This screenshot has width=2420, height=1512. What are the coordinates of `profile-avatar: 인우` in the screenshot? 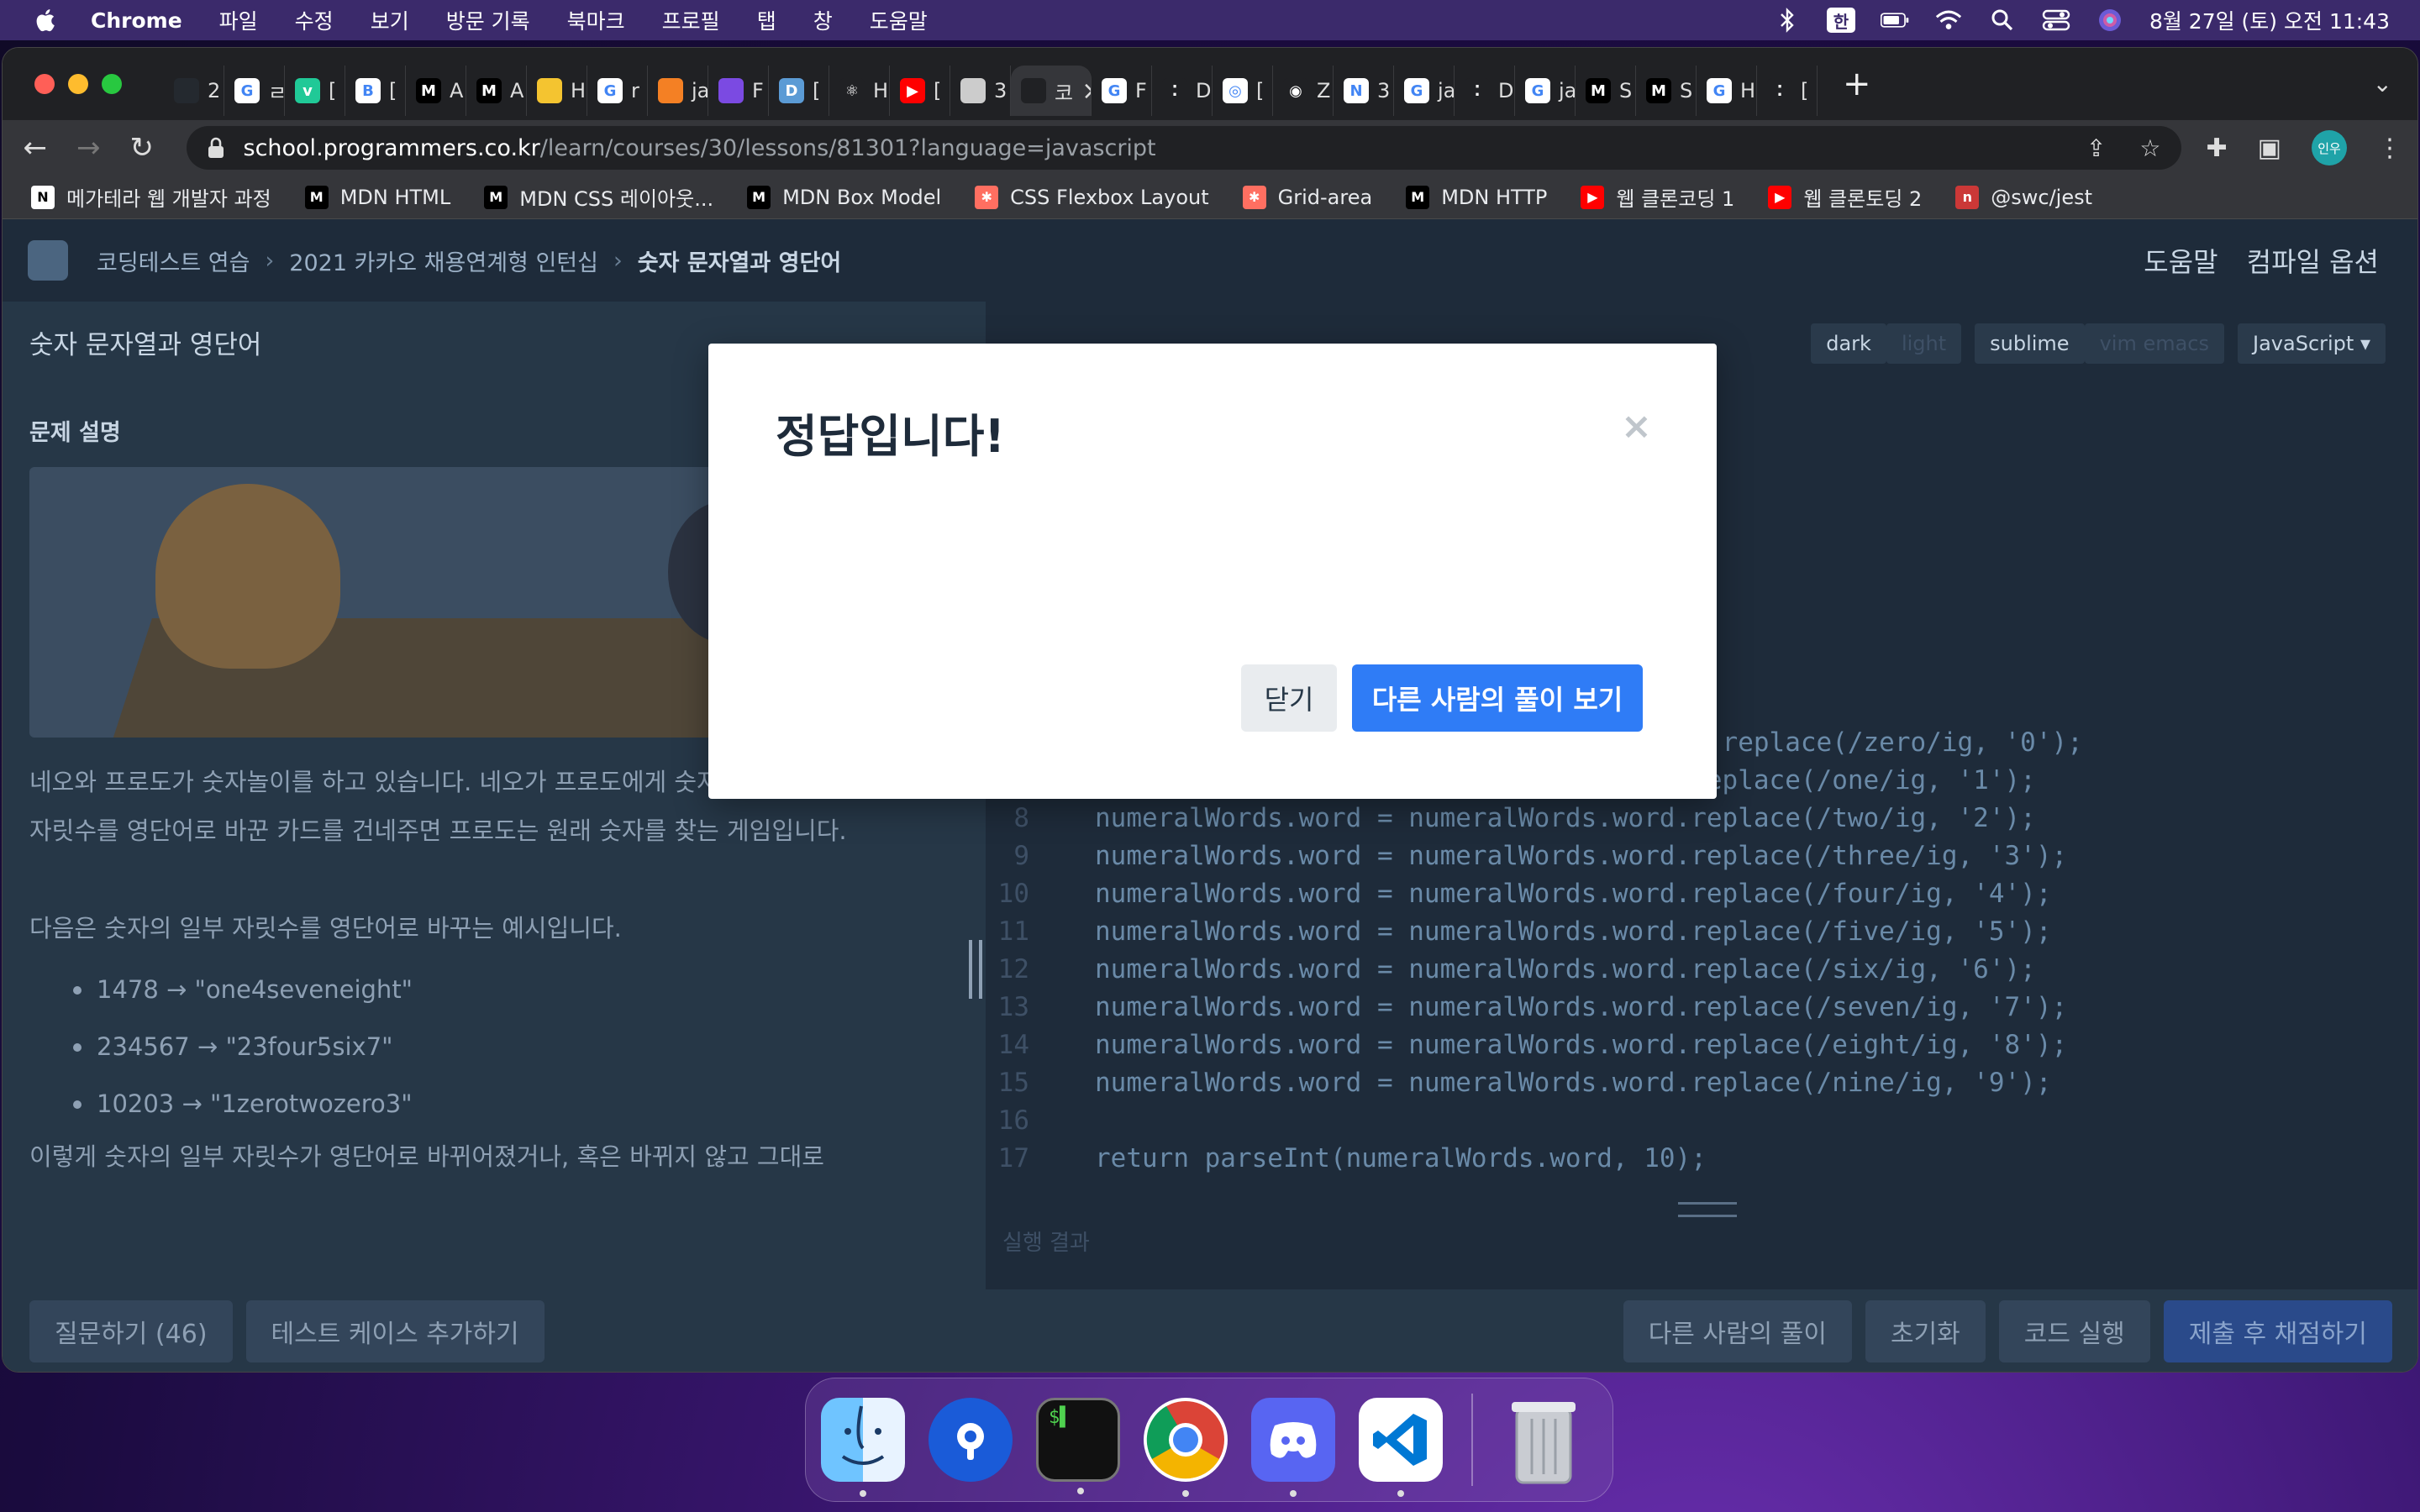 It's located at (2329, 147).